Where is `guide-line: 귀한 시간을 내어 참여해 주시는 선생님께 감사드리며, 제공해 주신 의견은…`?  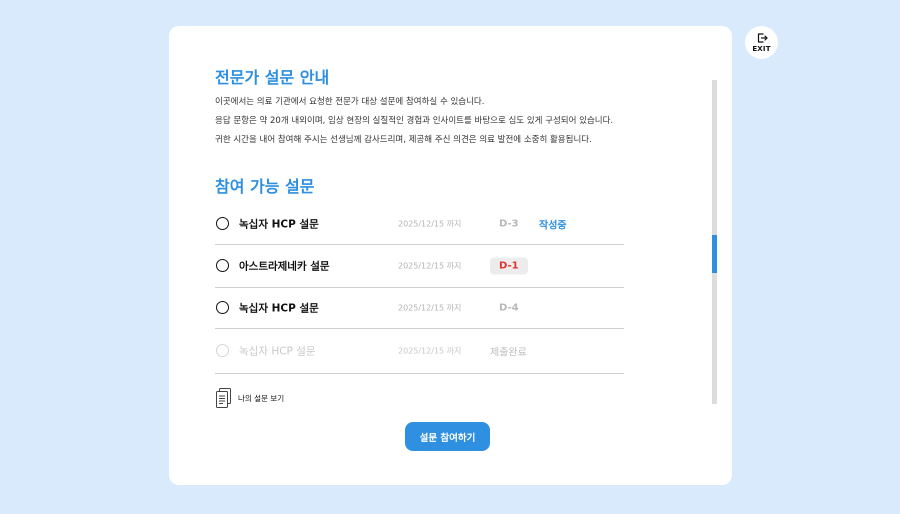
guide-line: 귀한 시간을 내어 참여해 주시는 선생님께 감사드리며, 제공해 주신 의견은… is located at coordinates (403, 140).